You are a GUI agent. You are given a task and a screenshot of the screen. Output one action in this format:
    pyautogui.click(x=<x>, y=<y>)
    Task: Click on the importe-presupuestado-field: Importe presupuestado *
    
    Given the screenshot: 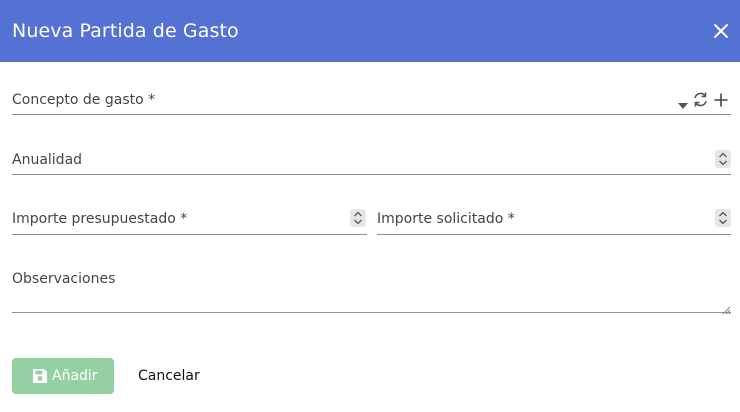 What is the action you would take?
    pyautogui.click(x=189, y=219)
    